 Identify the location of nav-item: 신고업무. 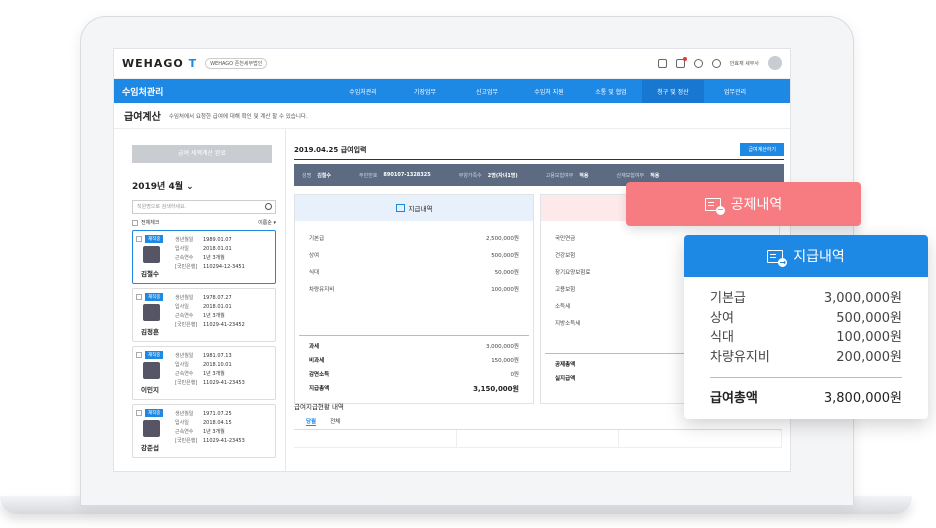
(487, 91).